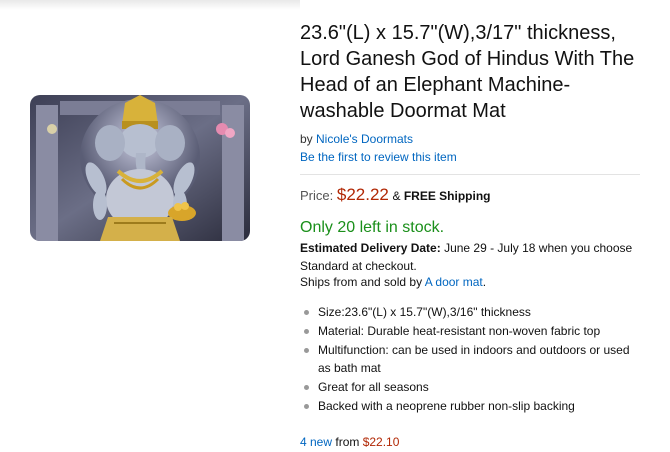 This screenshot has width=670, height=452. I want to click on bullet-text: Size:23.6"(L) x 15.7"(W),3/16" thickness, so click(424, 312).